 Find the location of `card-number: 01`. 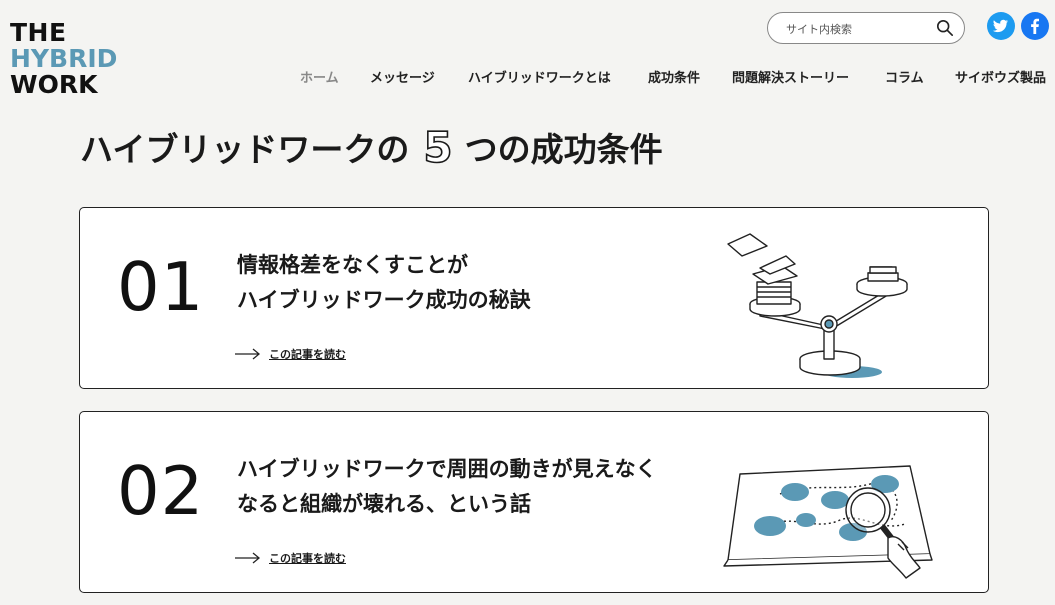

card-number: 01 is located at coordinates (161, 287).